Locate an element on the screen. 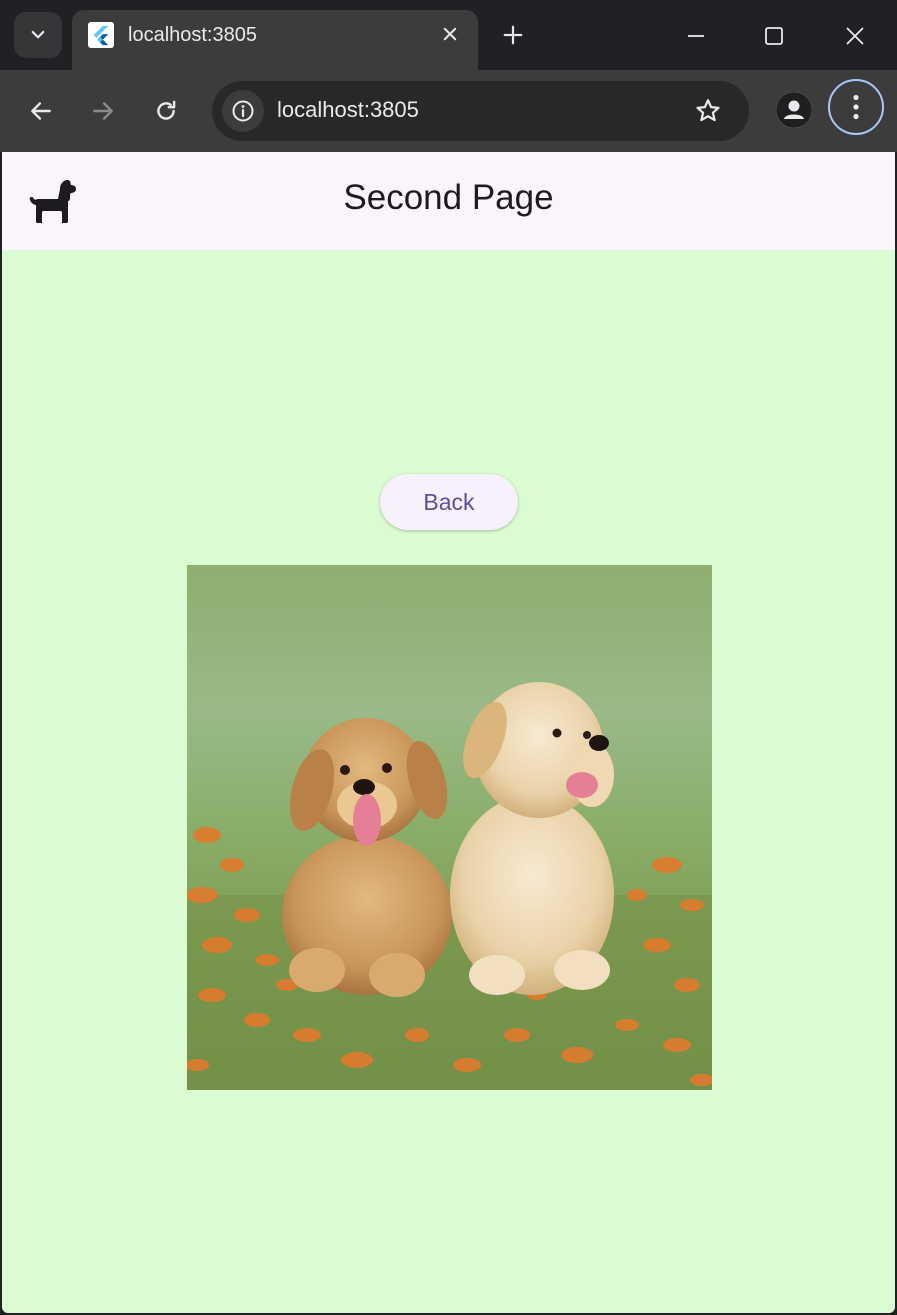 The width and height of the screenshot is (897, 1315). reload-button is located at coordinates (166, 111).